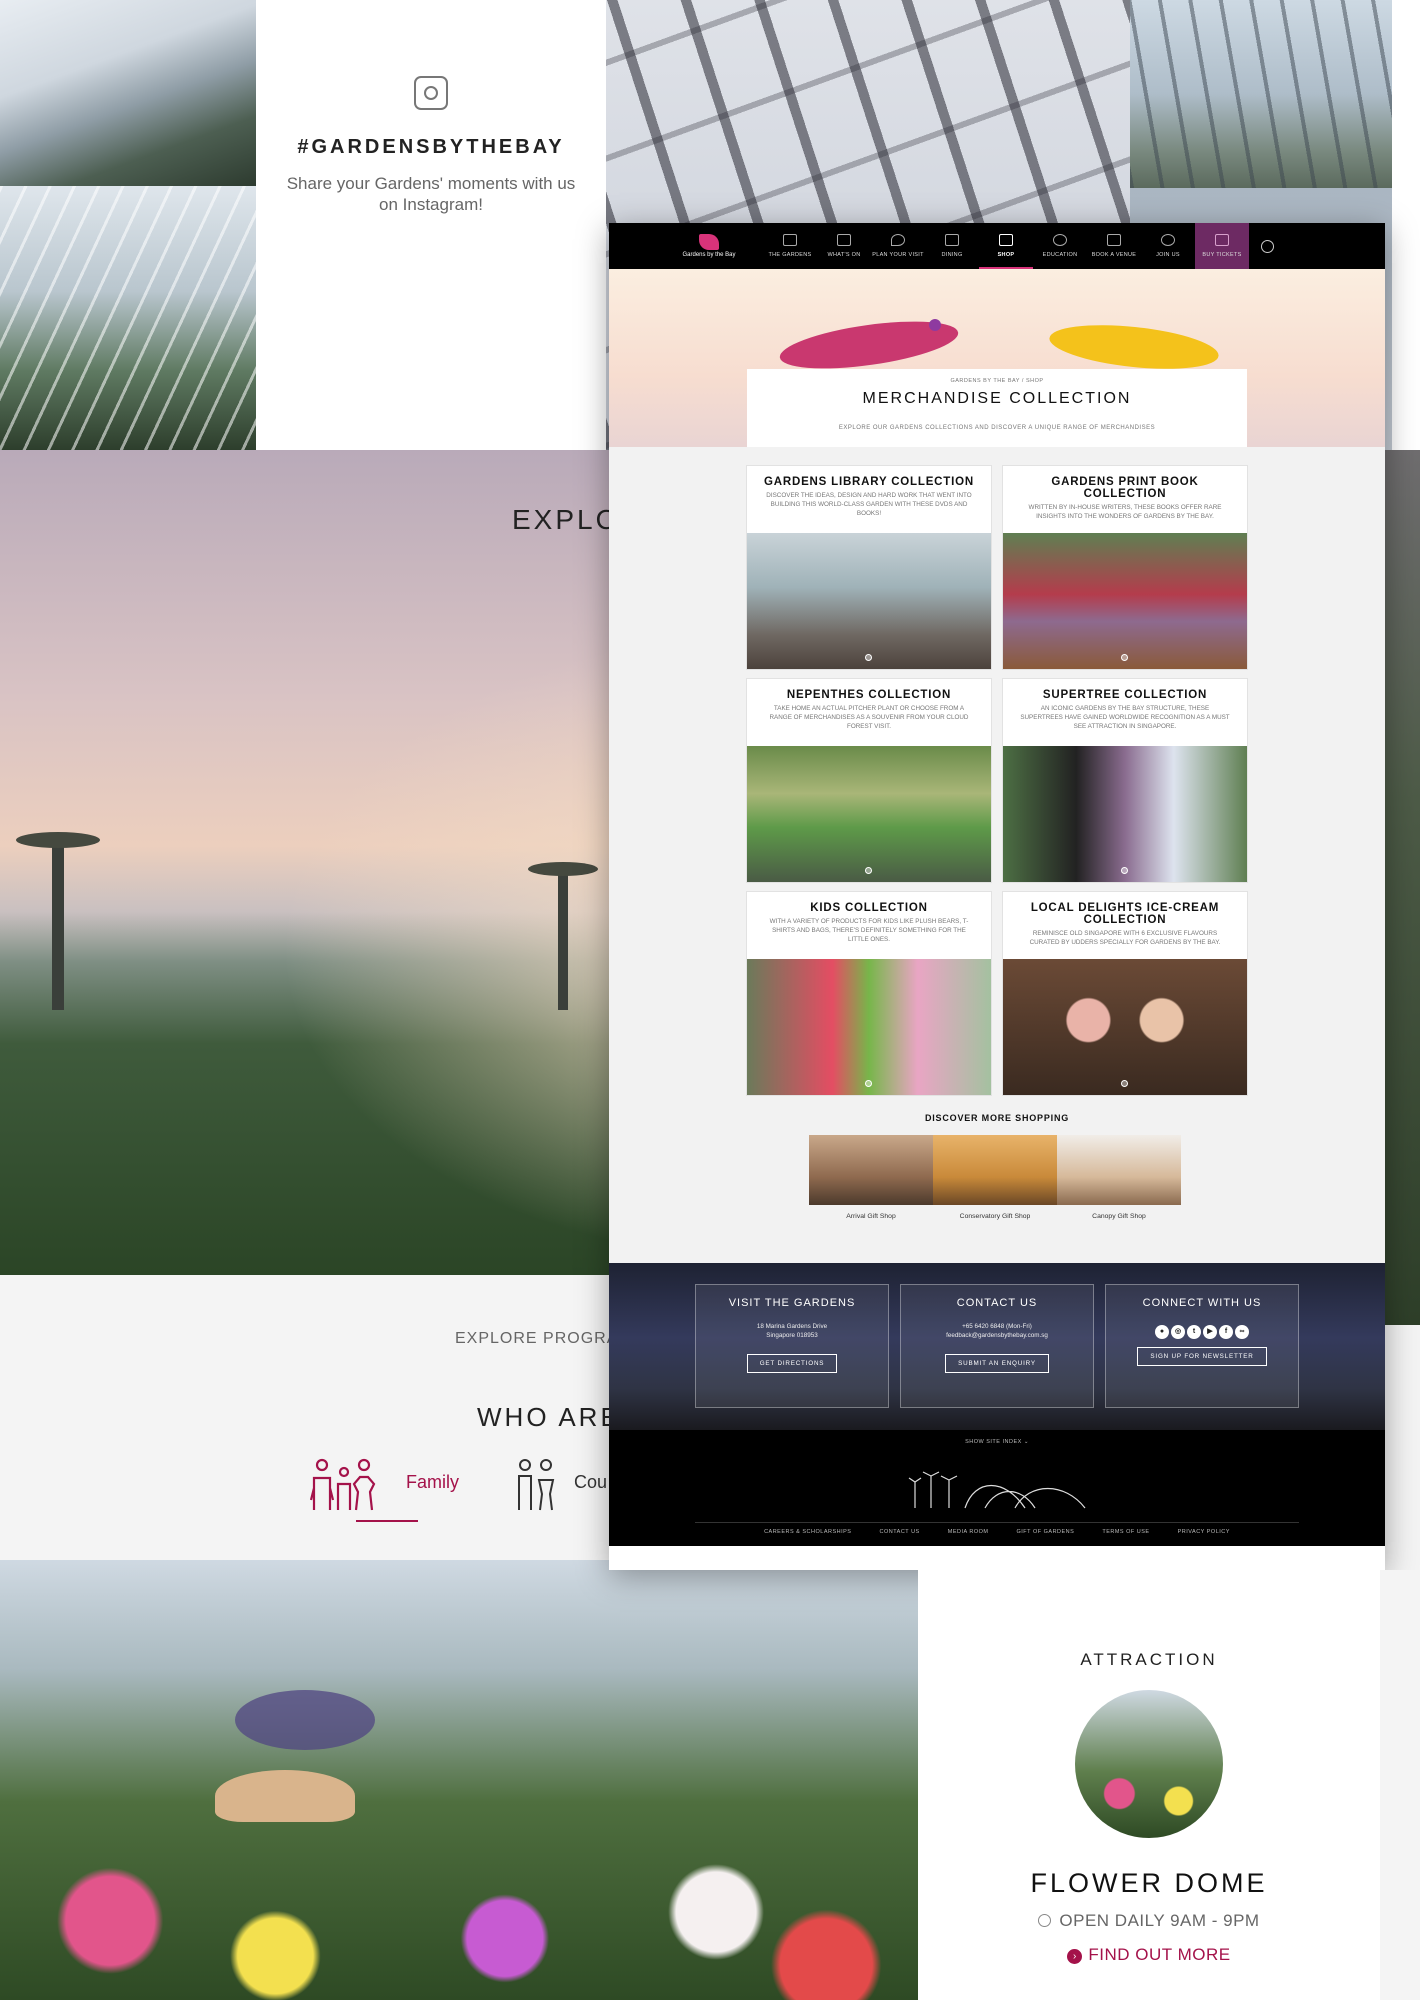 The image size is (1420, 2000). I want to click on dragonfly-sculpture, so click(305, 1720).